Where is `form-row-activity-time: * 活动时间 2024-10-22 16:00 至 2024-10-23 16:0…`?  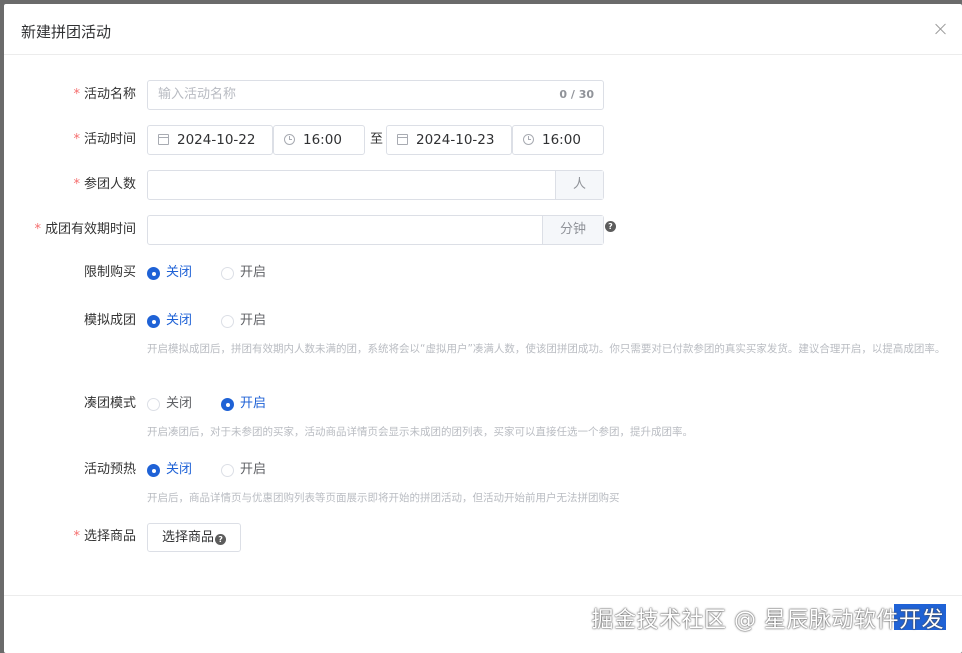
form-row-activity-time: * 活动时间 2024-10-22 16:00 至 2024-10-23 16:0… is located at coordinates (483, 140).